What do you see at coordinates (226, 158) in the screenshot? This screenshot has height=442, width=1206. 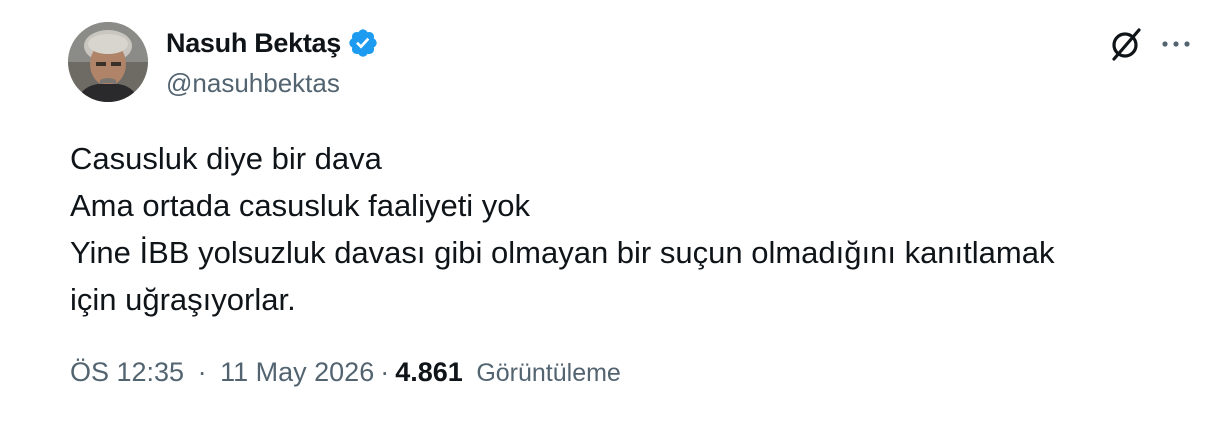 I see `tweet-text-line: Casusluk diye bir dava` at bounding box center [226, 158].